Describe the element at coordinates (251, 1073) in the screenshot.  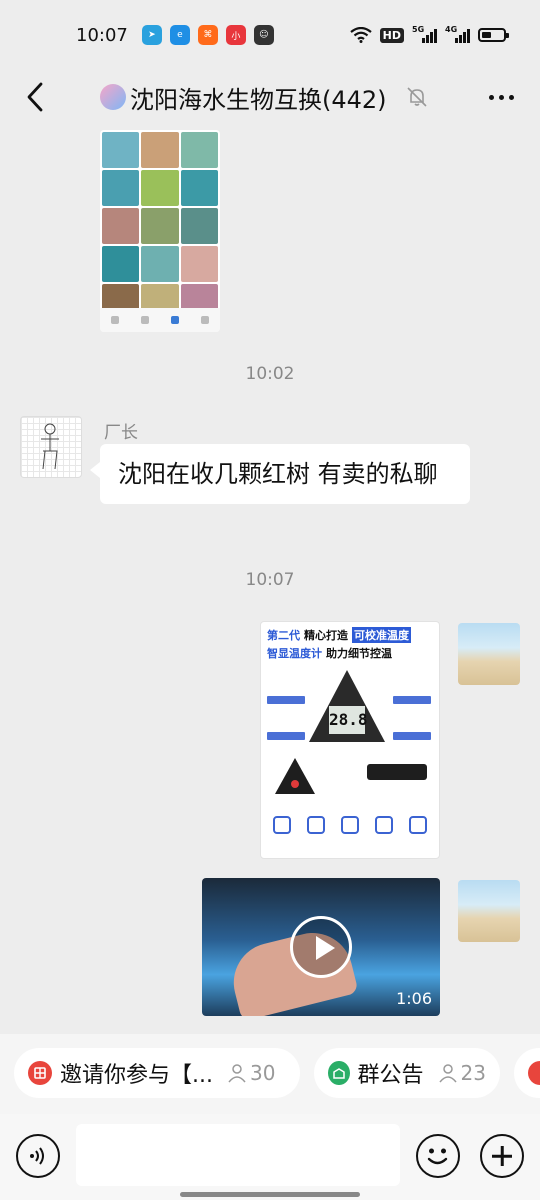
I see `participant-count: 30` at that location.